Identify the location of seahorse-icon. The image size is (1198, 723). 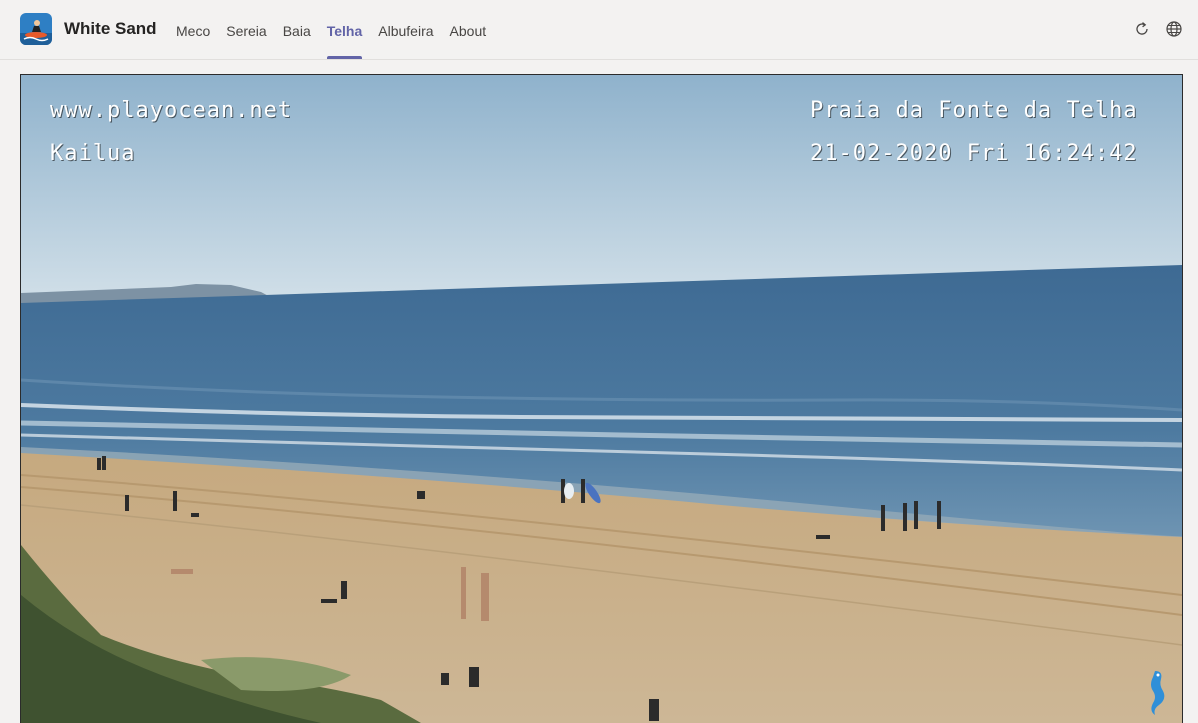
(1156, 692).